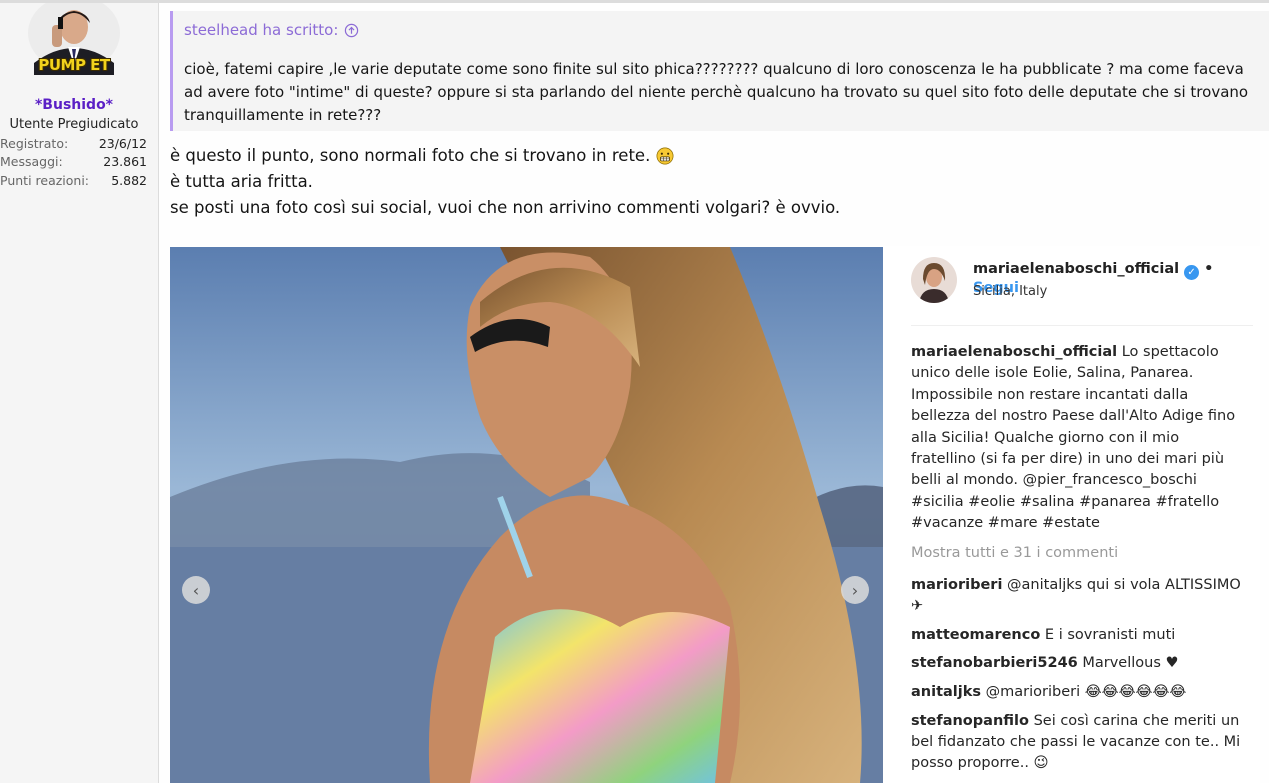 Image resolution: width=1269 pixels, height=783 pixels. What do you see at coordinates (975, 635) in the screenshot?
I see `comment-username: matteomarenco` at bounding box center [975, 635].